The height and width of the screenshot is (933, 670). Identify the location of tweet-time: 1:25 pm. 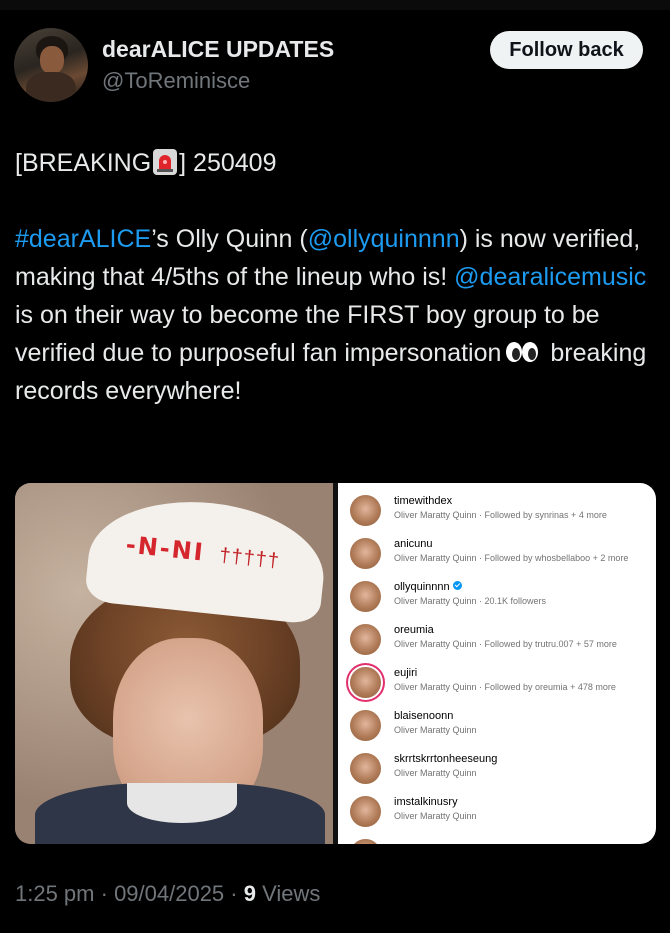
(55, 893).